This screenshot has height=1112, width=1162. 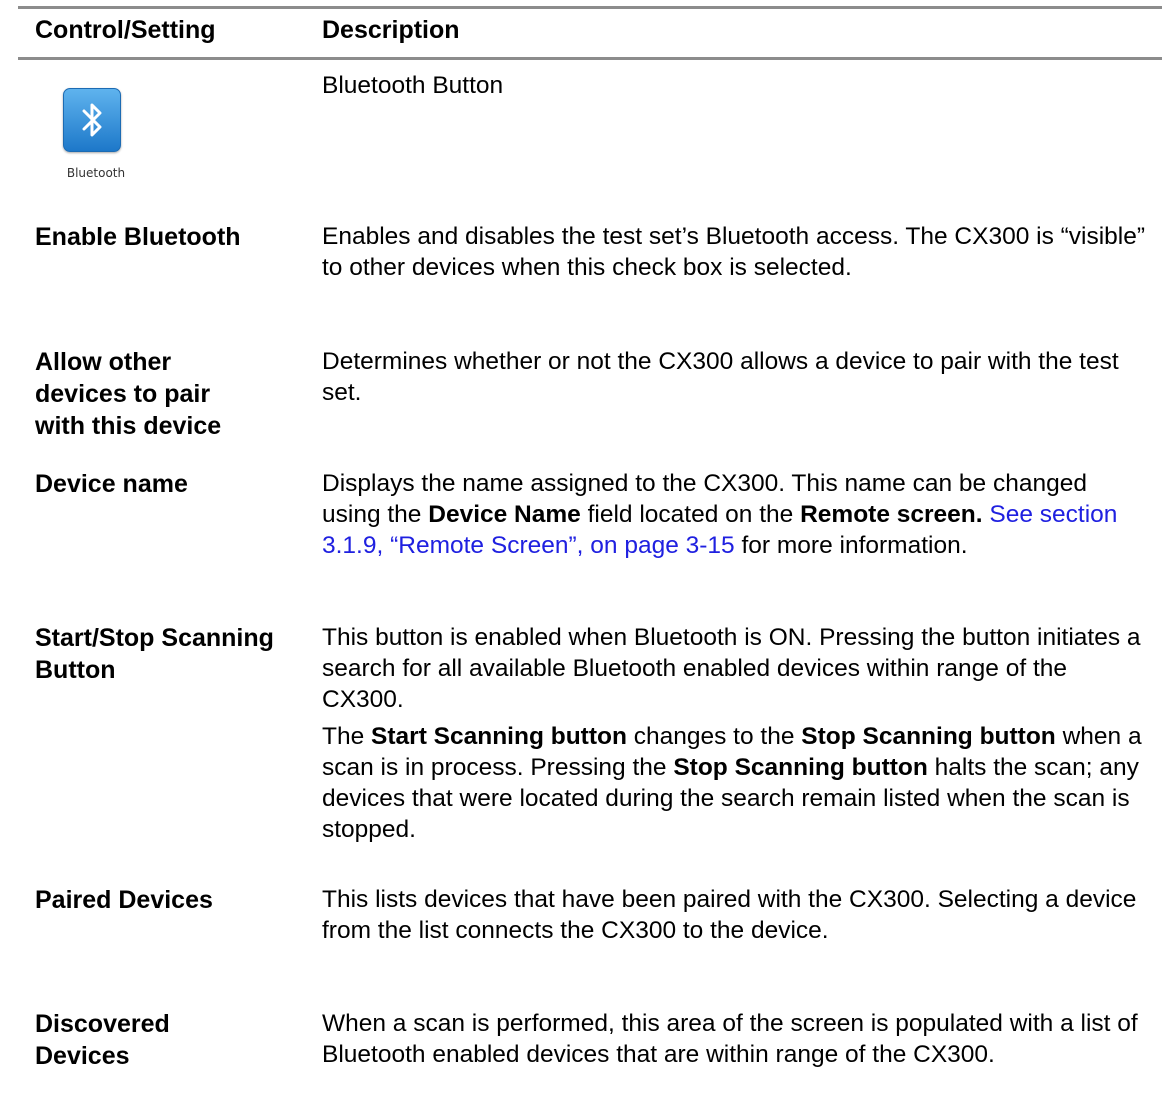 I want to click on device-name-label: Device name, so click(x=111, y=484).